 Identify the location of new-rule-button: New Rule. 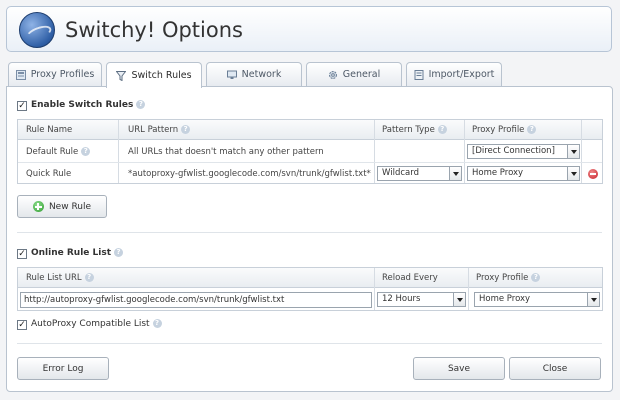
(62, 206).